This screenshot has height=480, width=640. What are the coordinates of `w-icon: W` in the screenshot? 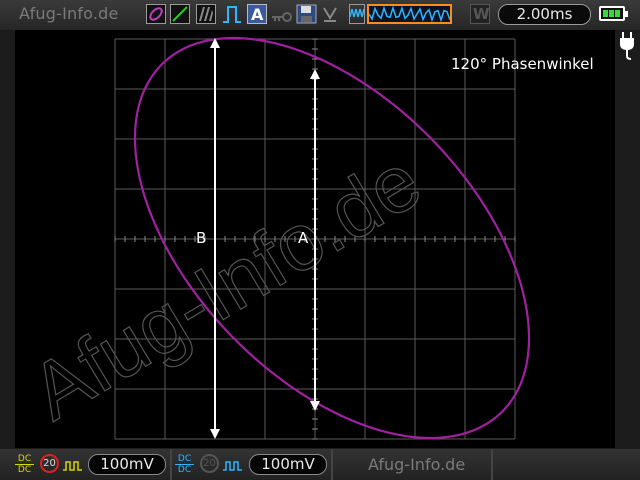 It's located at (480, 14).